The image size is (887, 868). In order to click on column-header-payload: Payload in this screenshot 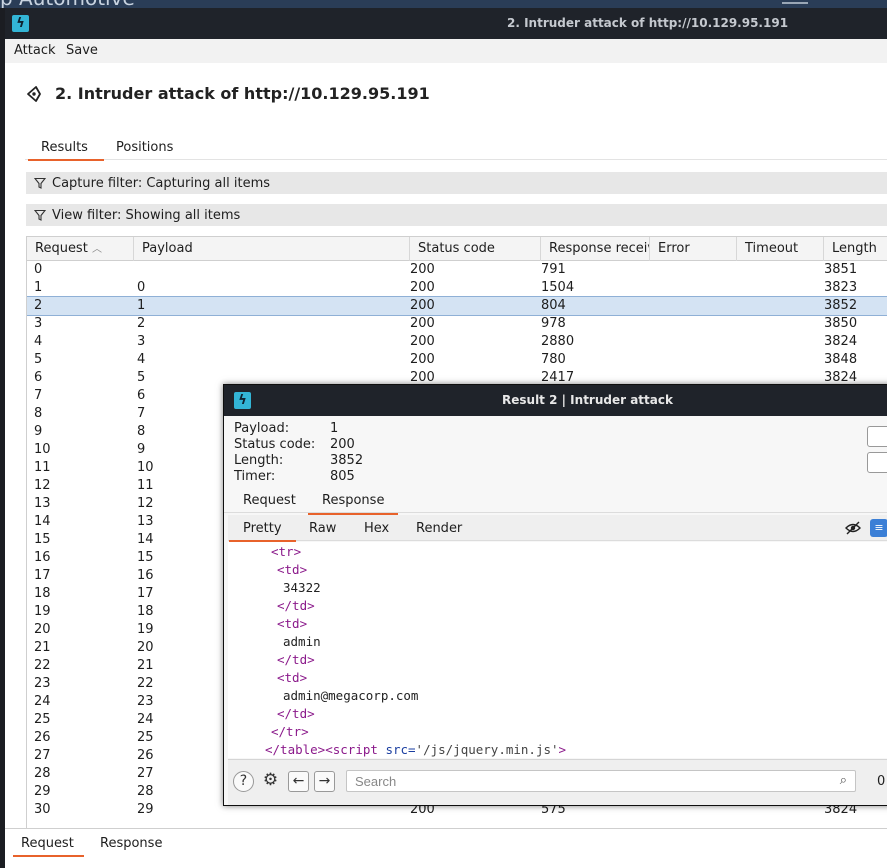, I will do `click(272, 249)`.